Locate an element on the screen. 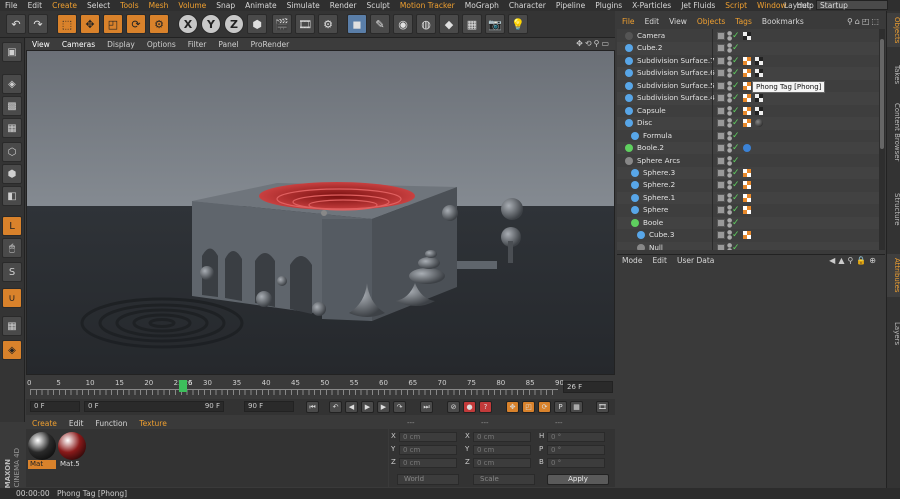  attributes-menu-user-data: User Data is located at coordinates (695, 260).